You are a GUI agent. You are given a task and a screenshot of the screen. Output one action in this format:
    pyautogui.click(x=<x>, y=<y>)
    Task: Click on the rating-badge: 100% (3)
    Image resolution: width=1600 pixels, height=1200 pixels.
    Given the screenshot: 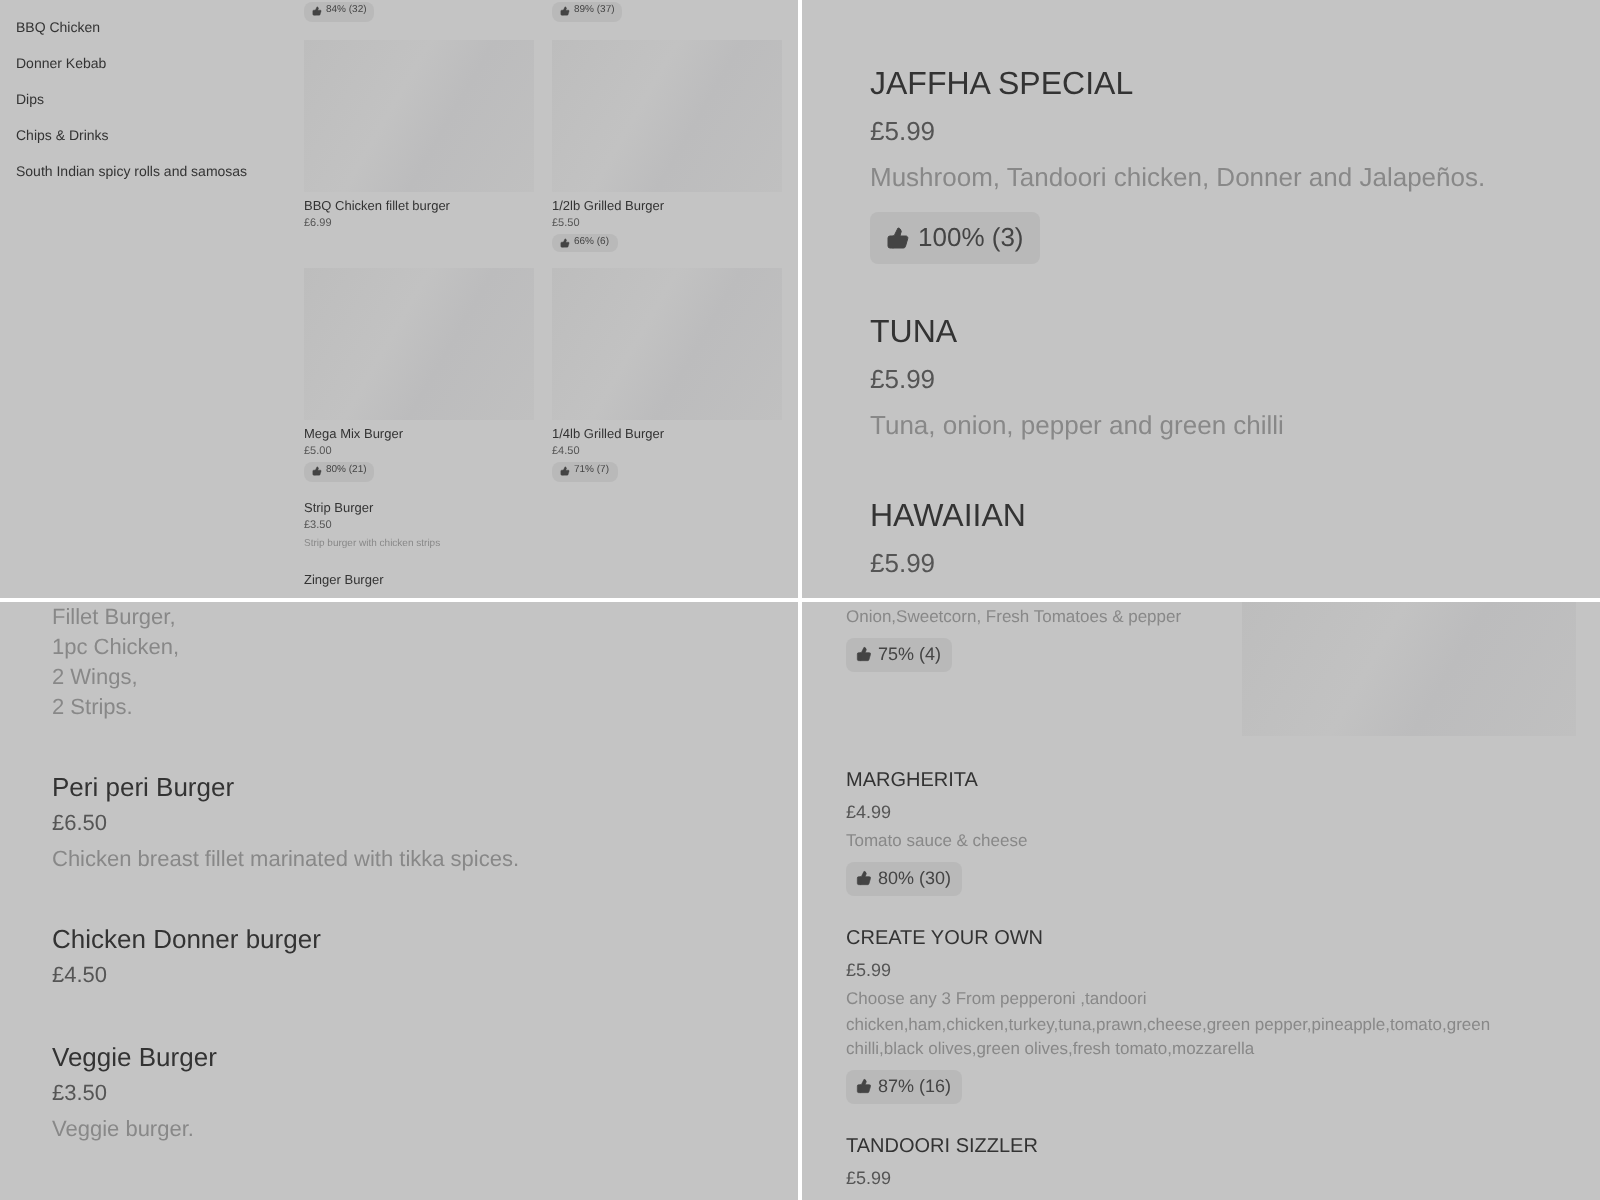 What is the action you would take?
    pyautogui.click(x=955, y=237)
    